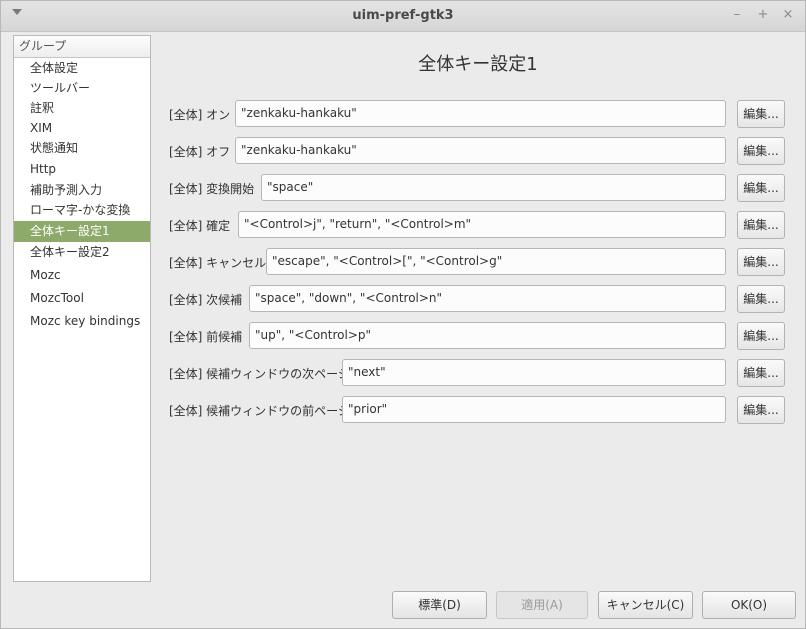 This screenshot has height=629, width=806. I want to click on key-setting-field: "escape", "<Control>[", "<Control>g", so click(496, 261).